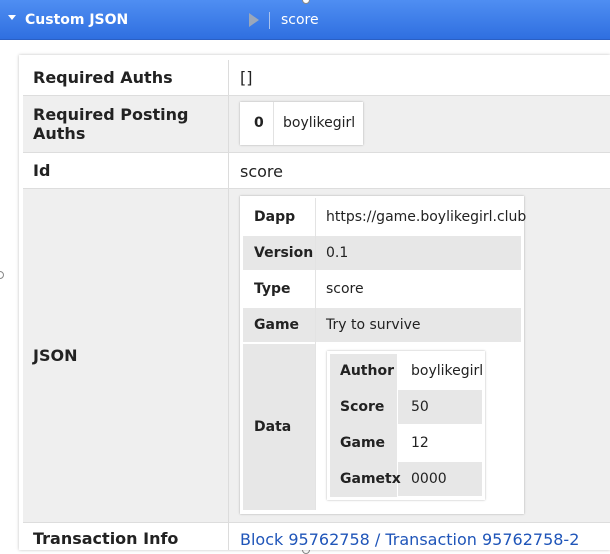 This screenshot has width=610, height=554. What do you see at coordinates (425, 170) in the screenshot?
I see `id-value-cell: score` at bounding box center [425, 170].